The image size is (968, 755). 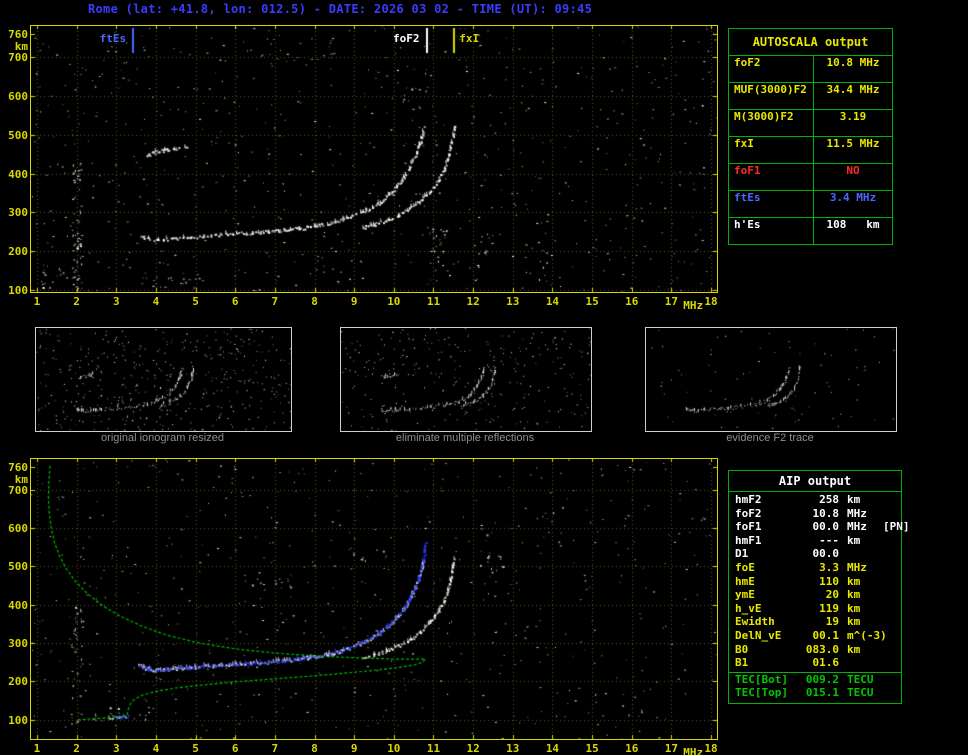 What do you see at coordinates (852, 231) in the screenshot?
I see `param-value: 108 km` at bounding box center [852, 231].